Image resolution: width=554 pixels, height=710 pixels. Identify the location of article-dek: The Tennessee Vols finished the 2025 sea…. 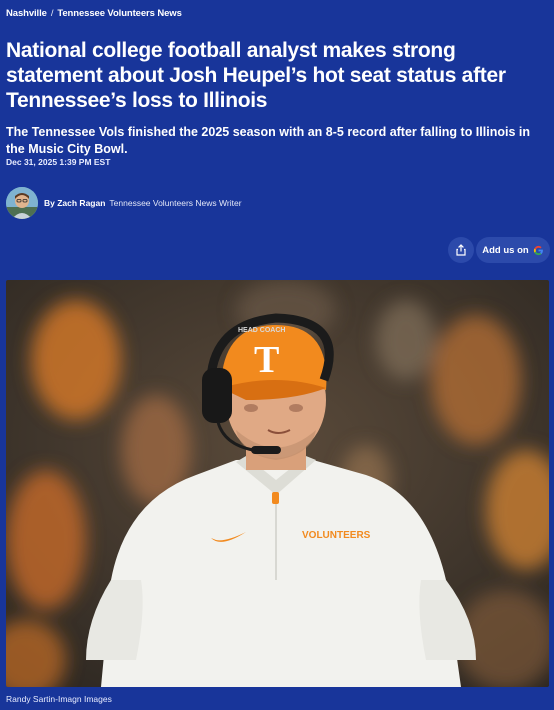
(268, 140).